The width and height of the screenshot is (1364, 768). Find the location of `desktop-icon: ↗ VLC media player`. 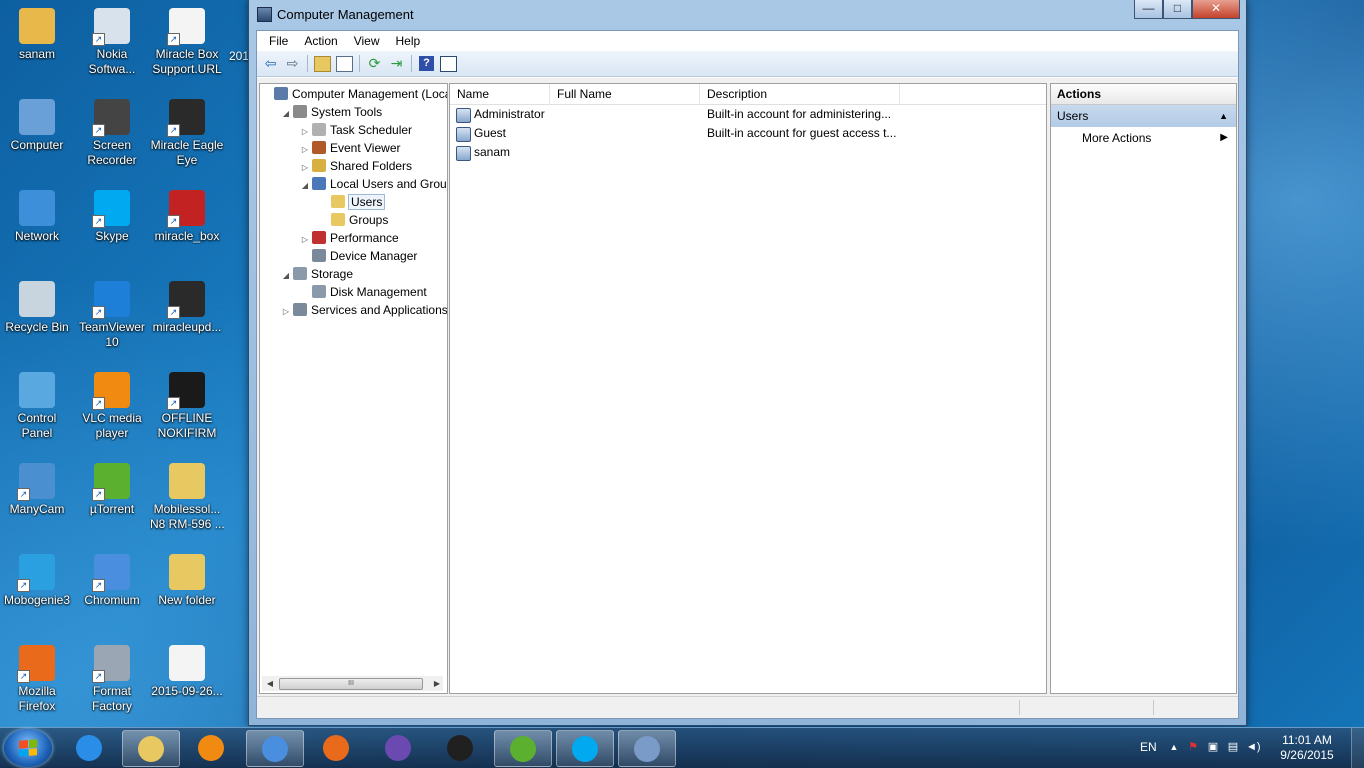

desktop-icon: ↗ VLC media player is located at coordinates (112, 406).